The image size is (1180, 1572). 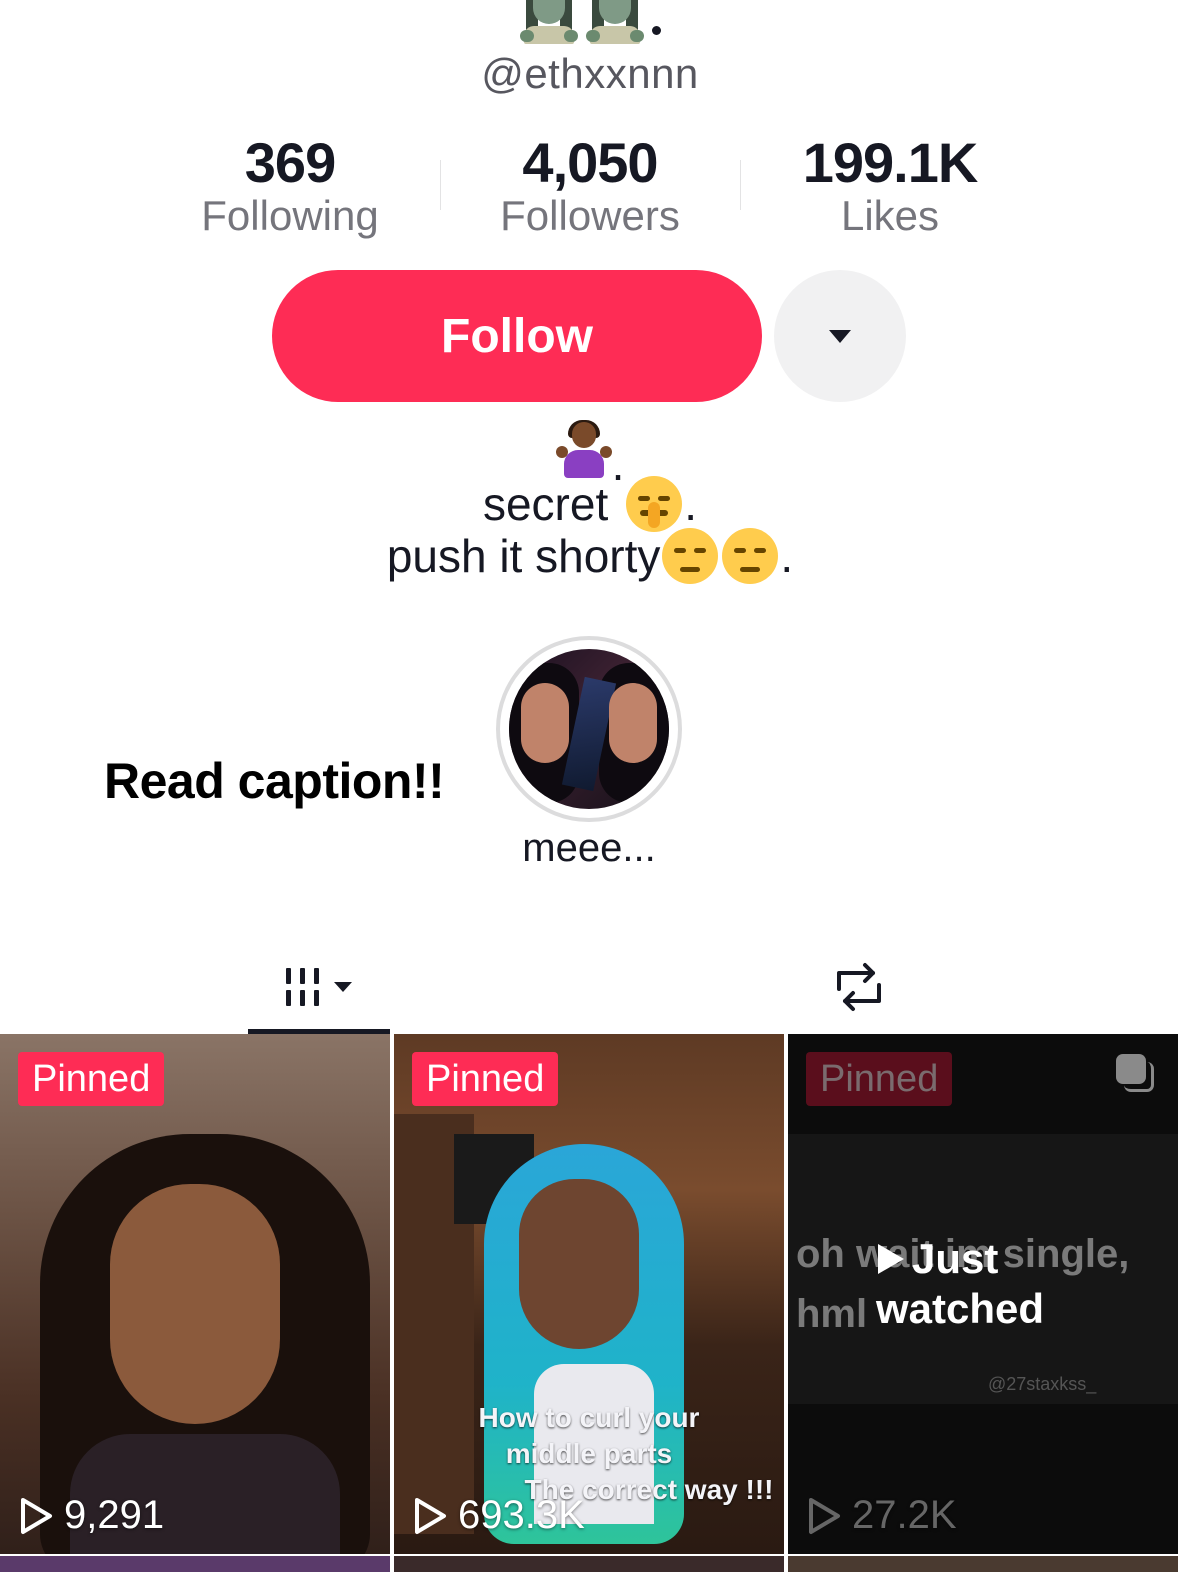 I want to click on overlay-caption: Read caption!!, so click(x=274, y=781).